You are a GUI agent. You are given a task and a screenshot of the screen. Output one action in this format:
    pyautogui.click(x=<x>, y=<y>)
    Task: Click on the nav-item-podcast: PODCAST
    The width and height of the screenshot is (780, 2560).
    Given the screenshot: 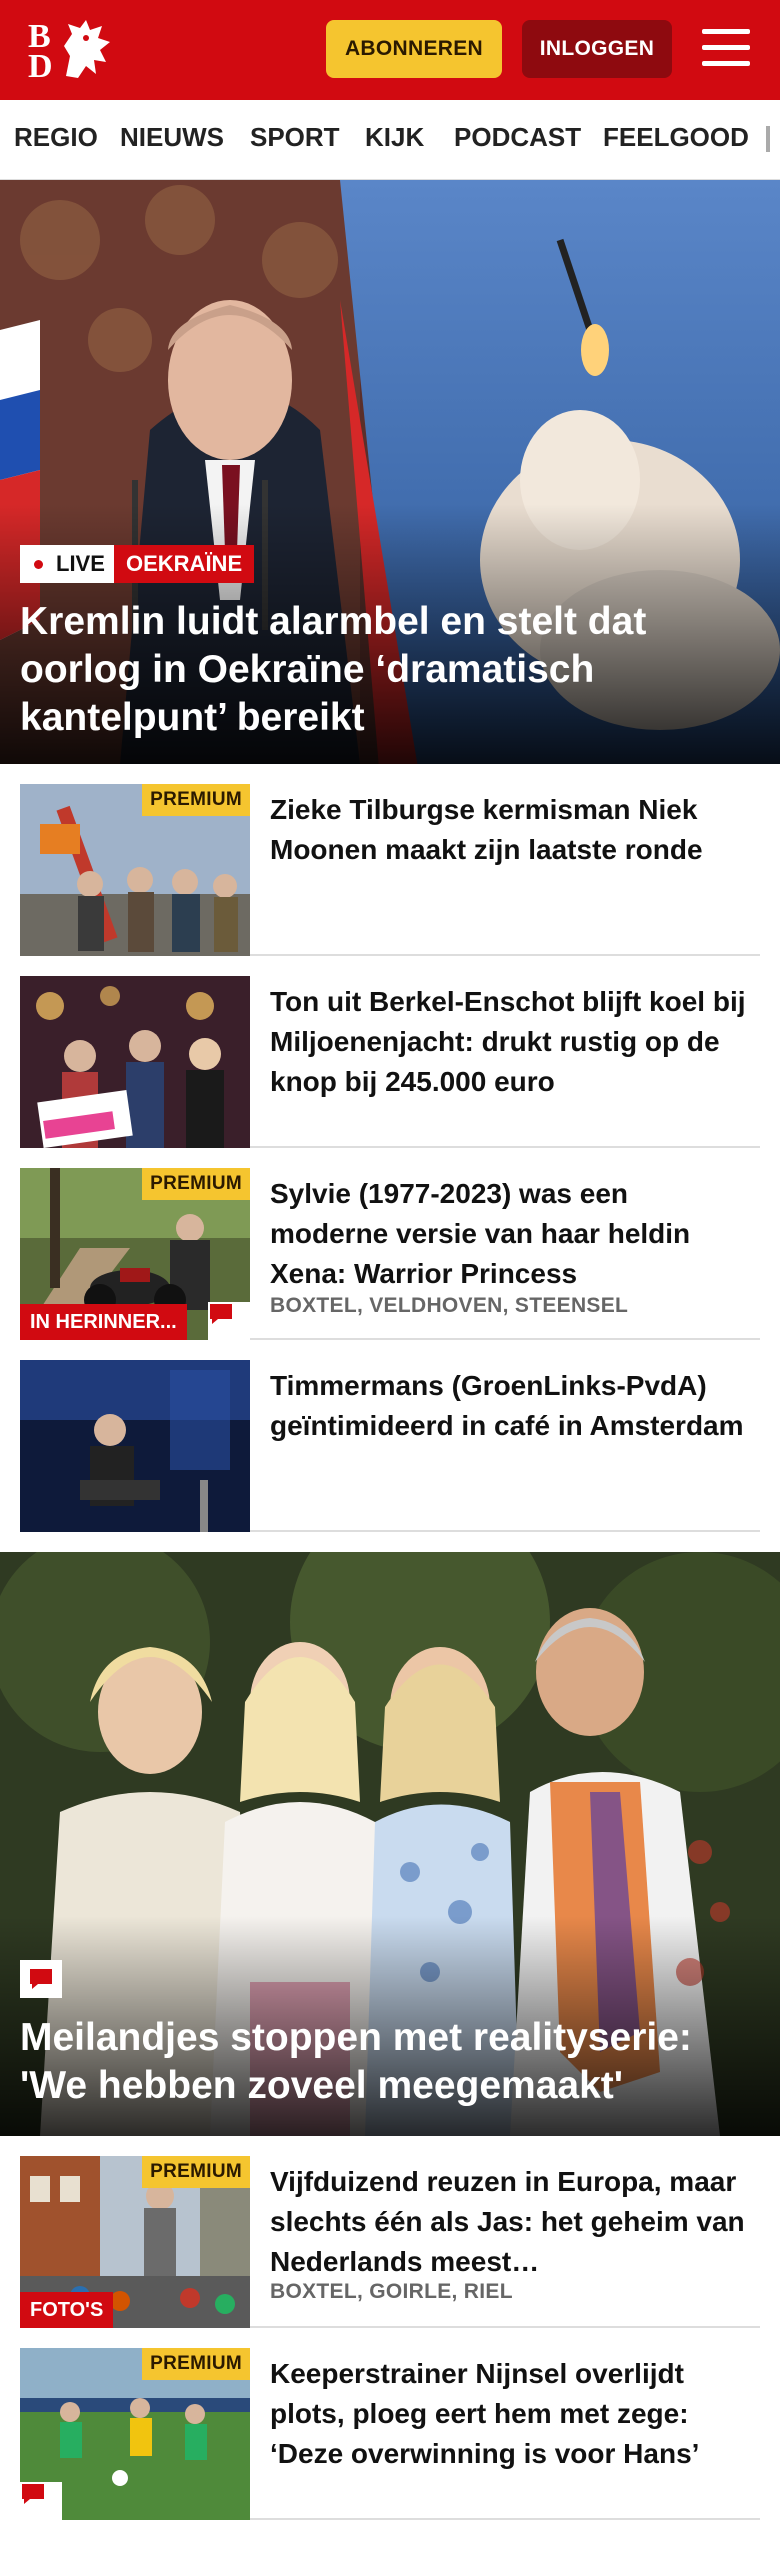 What is the action you would take?
    pyautogui.click(x=517, y=137)
    